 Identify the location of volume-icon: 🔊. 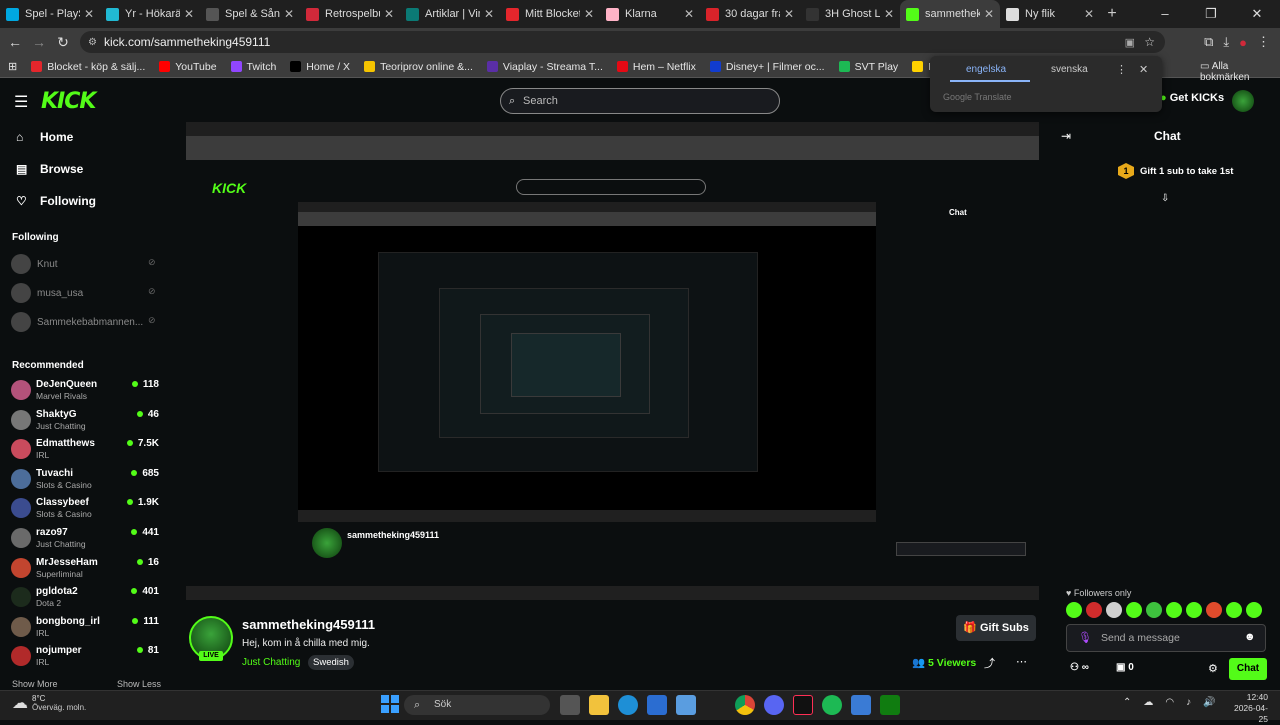
(1209, 702).